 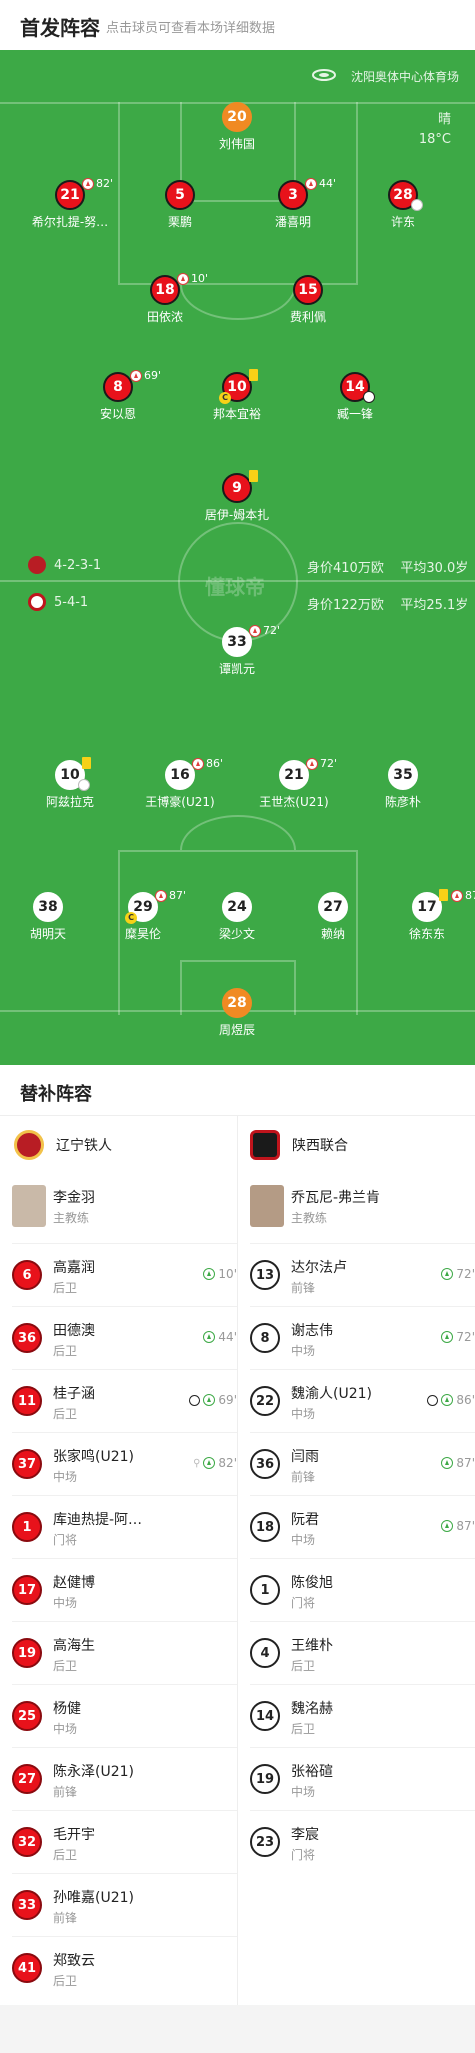 I want to click on player-number: 5, so click(x=180, y=195).